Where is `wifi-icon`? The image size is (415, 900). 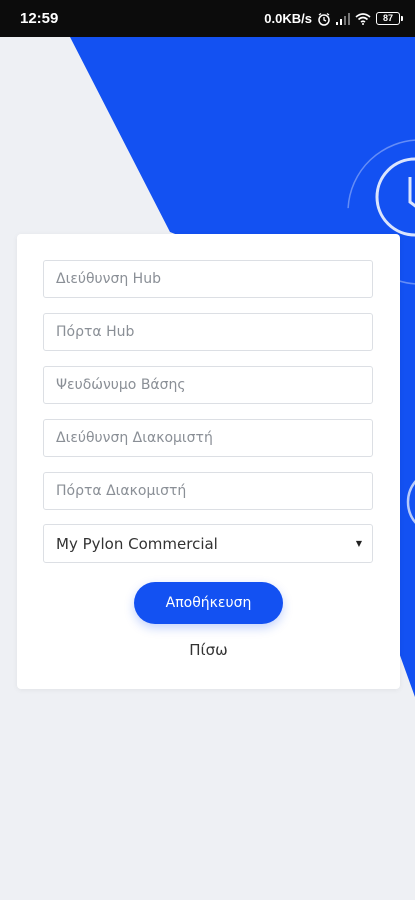 wifi-icon is located at coordinates (363, 18).